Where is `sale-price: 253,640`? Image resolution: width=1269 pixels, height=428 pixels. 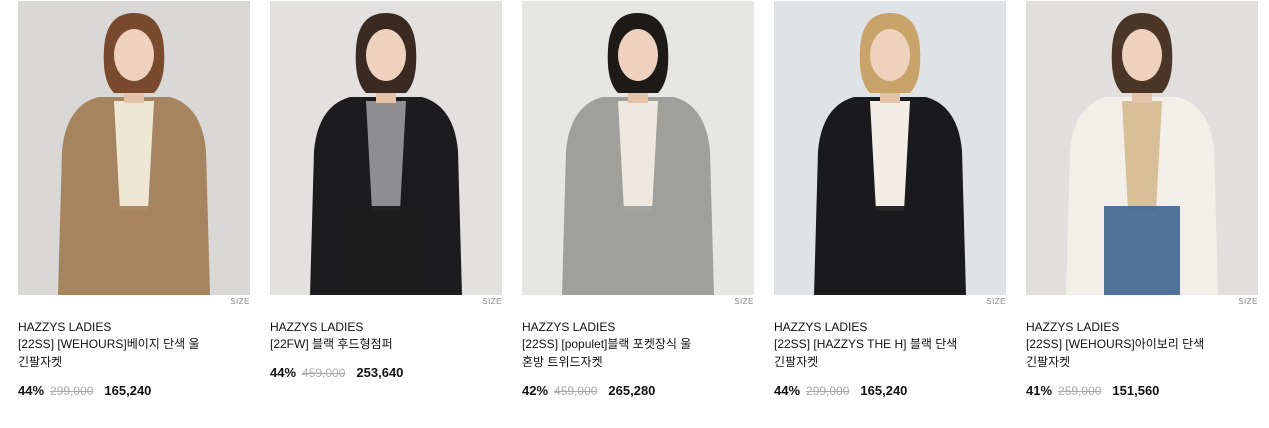
sale-price: 253,640 is located at coordinates (380, 372).